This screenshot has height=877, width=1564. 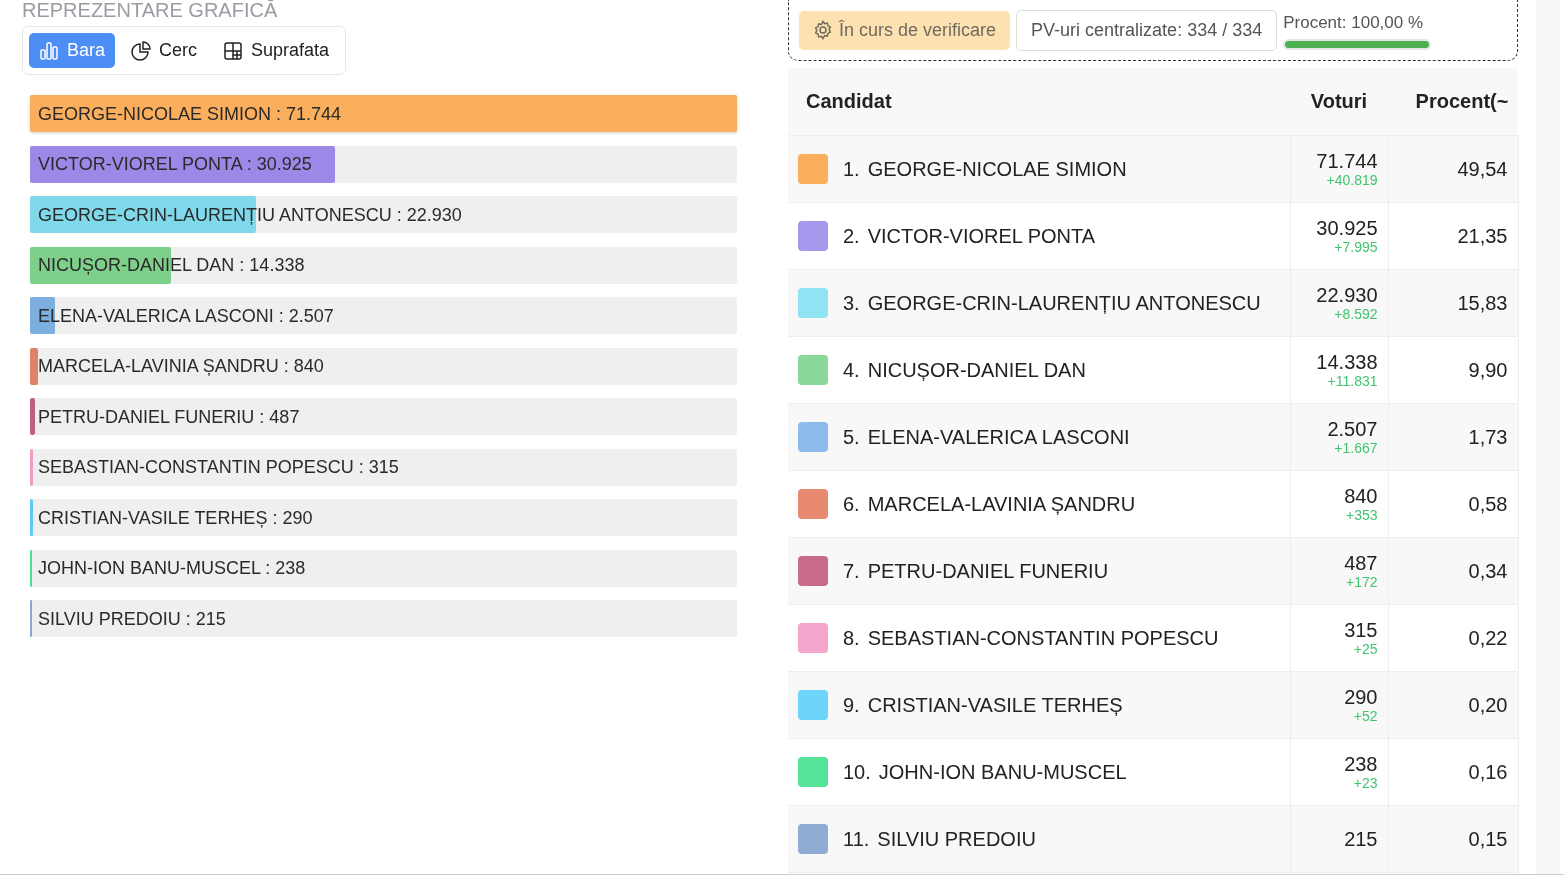 I want to click on view-tab: Suprafata, so click(x=276, y=50).